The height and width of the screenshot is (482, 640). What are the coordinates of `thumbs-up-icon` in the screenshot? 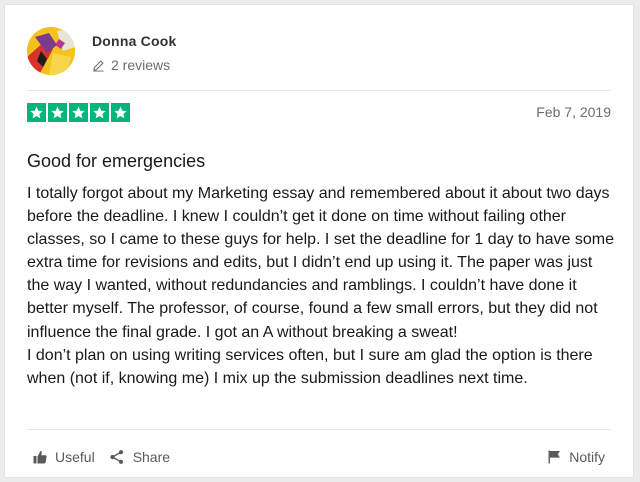 It's located at (40, 457).